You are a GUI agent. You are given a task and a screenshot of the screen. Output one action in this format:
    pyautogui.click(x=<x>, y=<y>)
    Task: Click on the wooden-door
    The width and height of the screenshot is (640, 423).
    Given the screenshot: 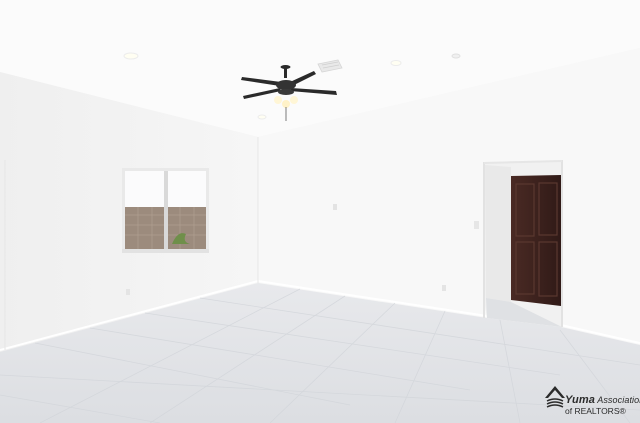 What is the action you would take?
    pyautogui.click(x=536, y=240)
    